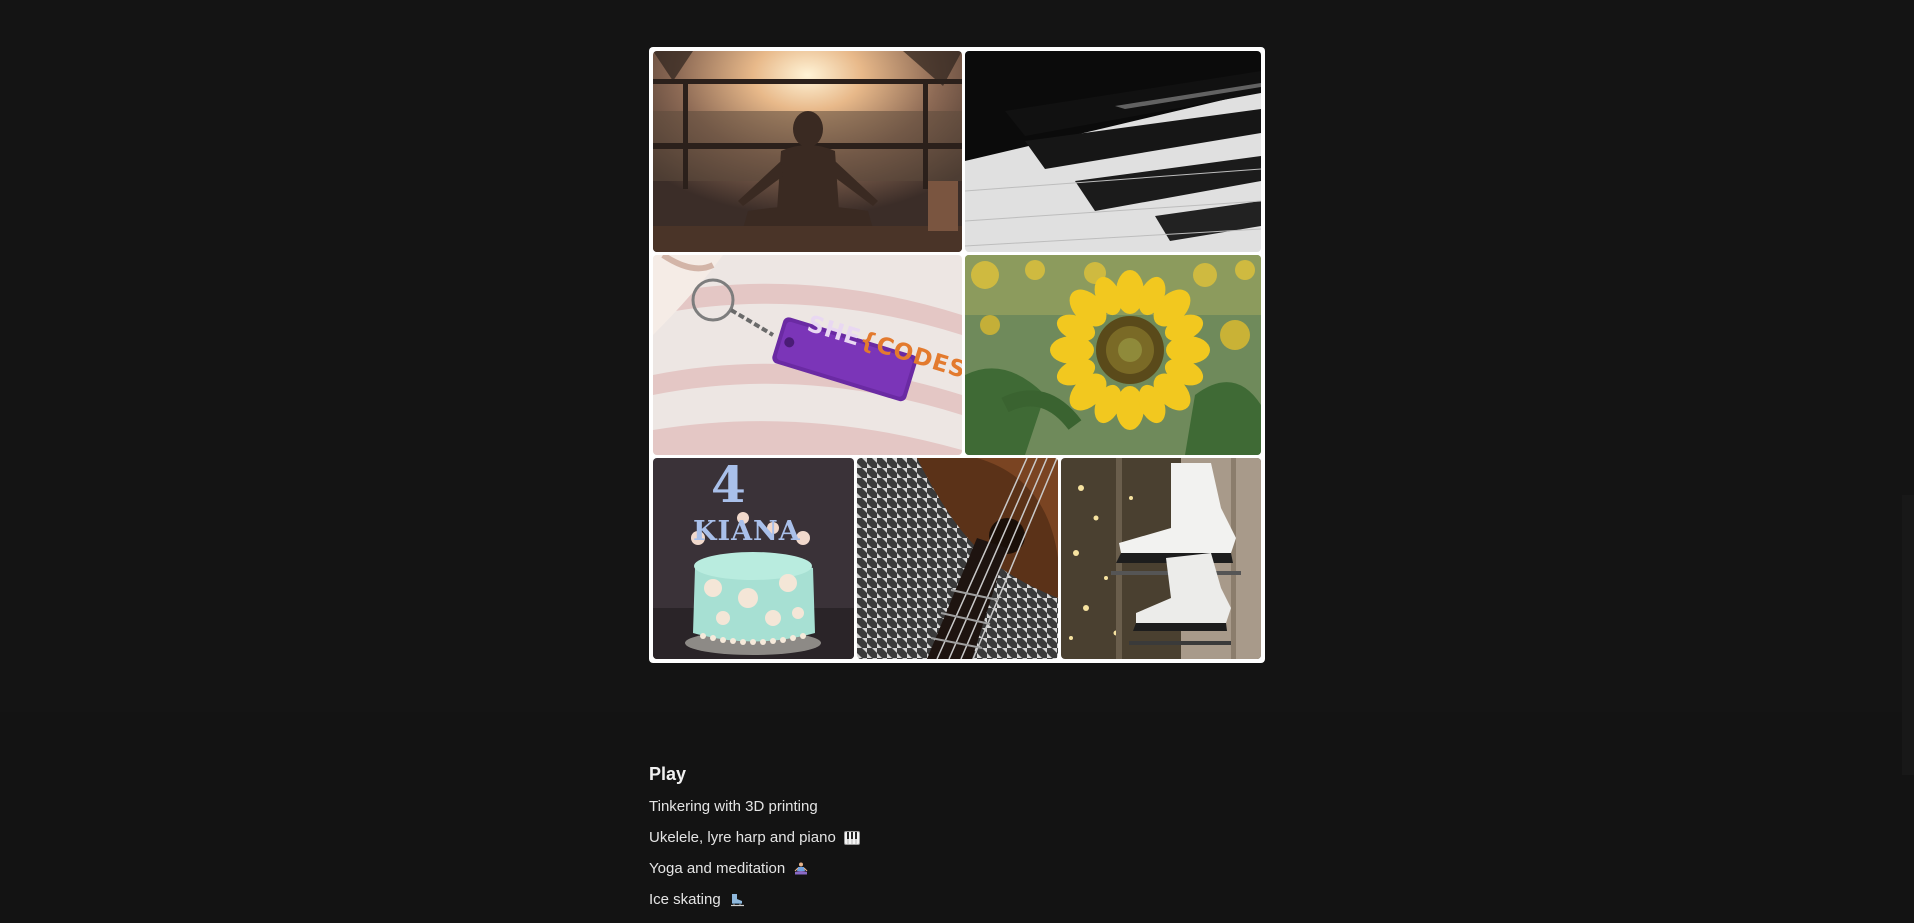 This screenshot has width=1914, height=923. What do you see at coordinates (668, 774) in the screenshot?
I see `play-heading: Play` at bounding box center [668, 774].